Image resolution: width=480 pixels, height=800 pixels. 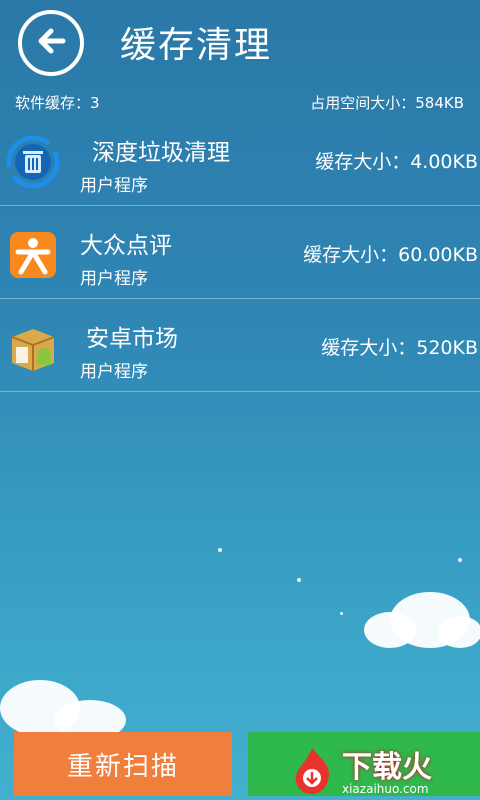 I want to click on software-cache-count: 软件缓存：3, so click(x=57, y=103).